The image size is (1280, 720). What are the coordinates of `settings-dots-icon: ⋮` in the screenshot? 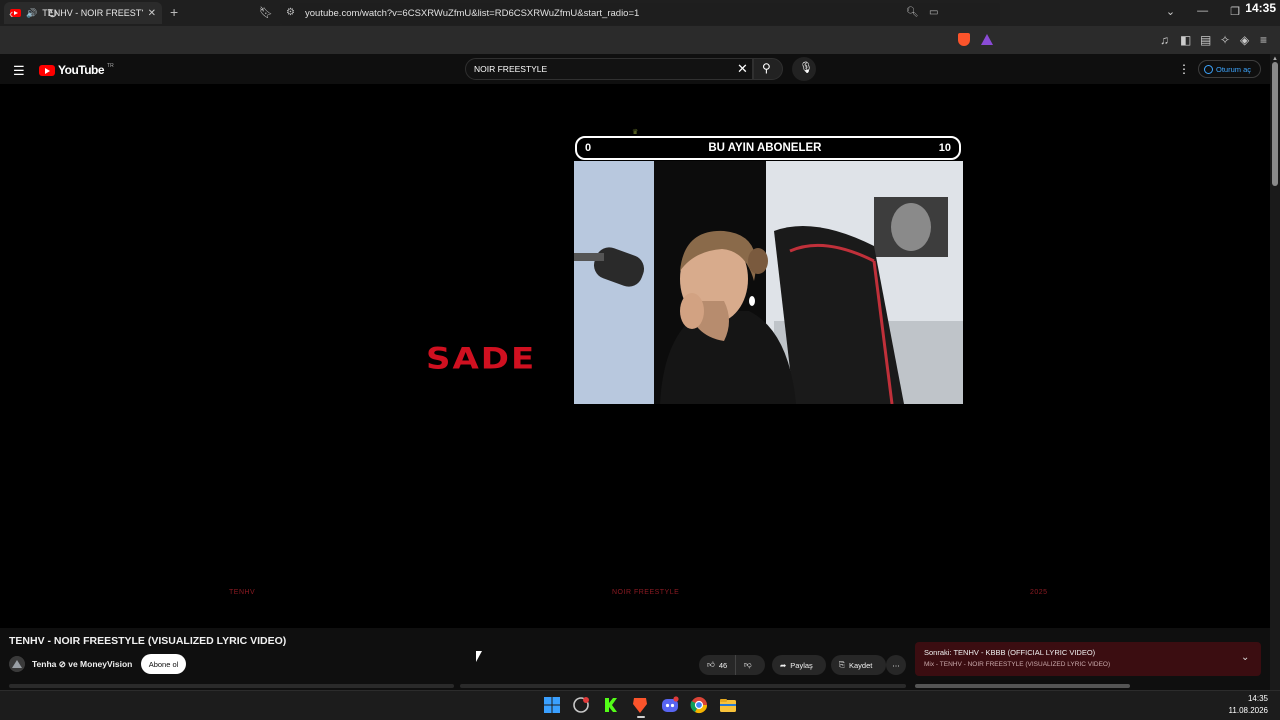 It's located at (1184, 69).